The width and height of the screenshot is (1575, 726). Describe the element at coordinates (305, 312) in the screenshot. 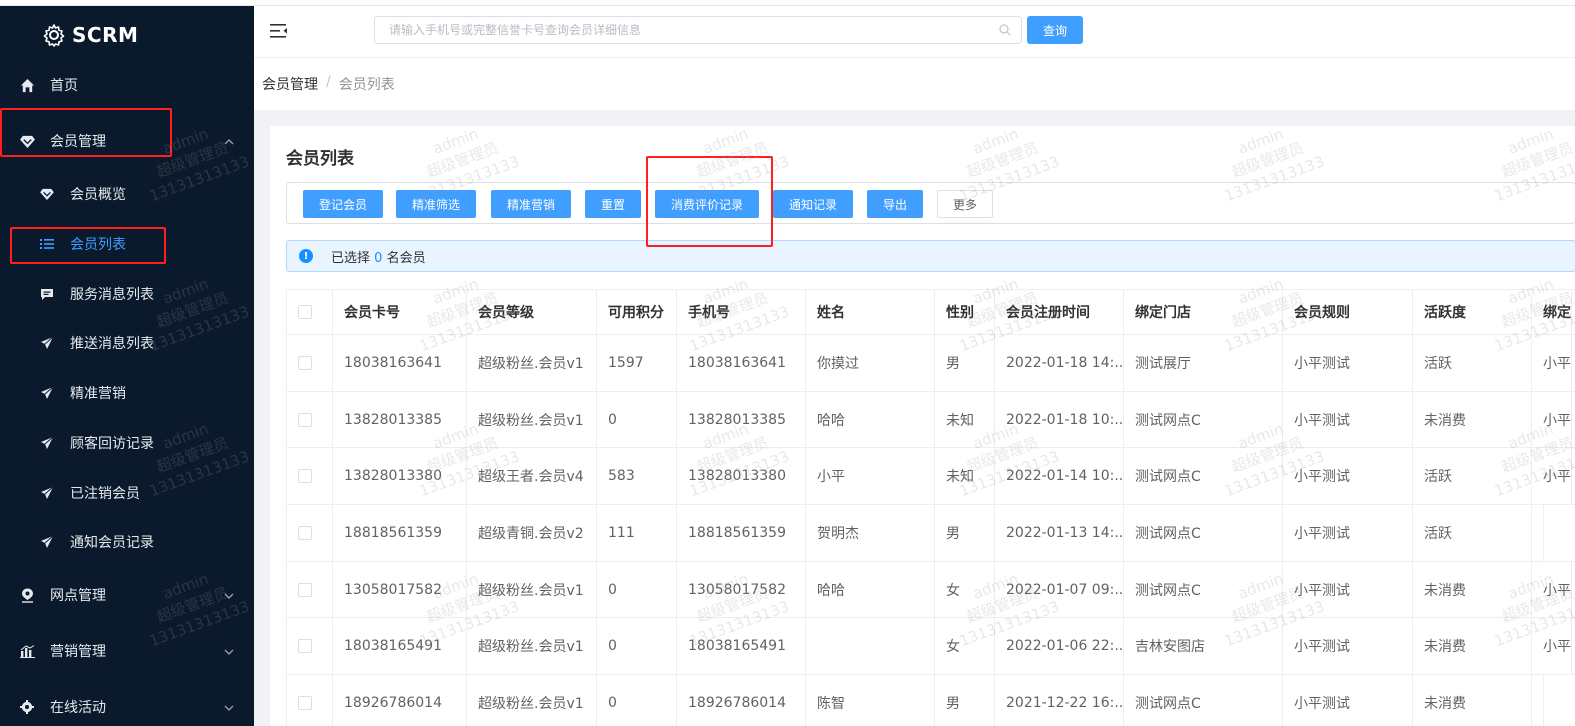

I see `select-all-checkbox` at that location.